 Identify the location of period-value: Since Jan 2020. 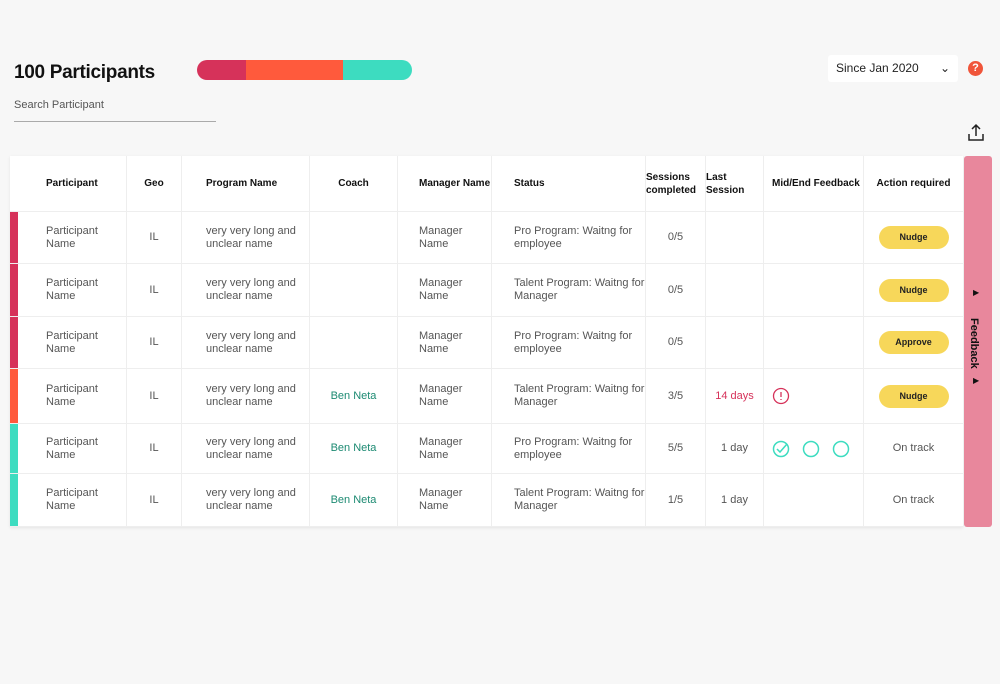
(877, 68).